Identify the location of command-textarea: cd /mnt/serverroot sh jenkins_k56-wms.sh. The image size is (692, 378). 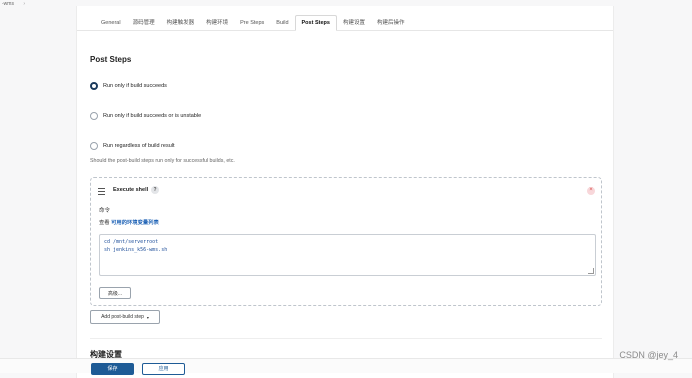
(347, 255).